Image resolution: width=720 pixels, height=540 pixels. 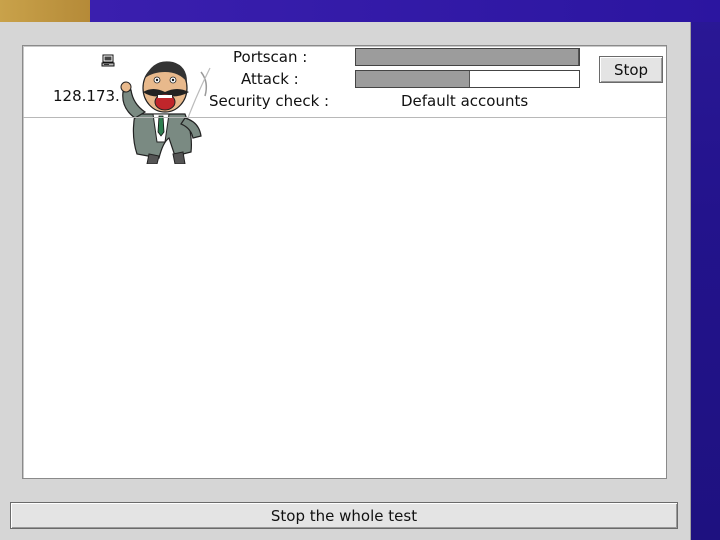 I want to click on portscan-label: Portscan :, so click(x=270, y=57).